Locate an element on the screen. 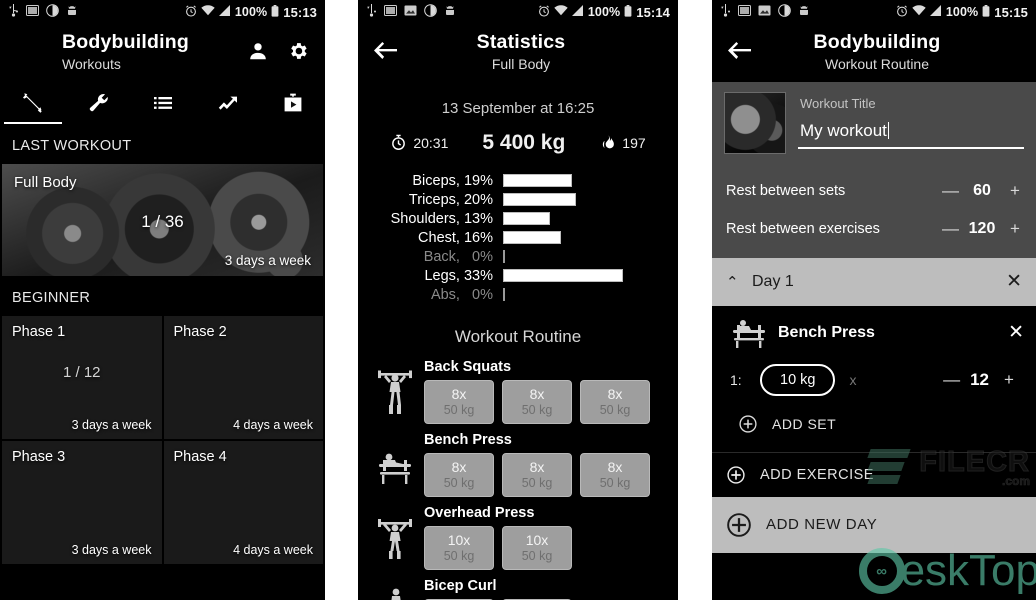  reps-stepper: — 12 + is located at coordinates (982, 380).